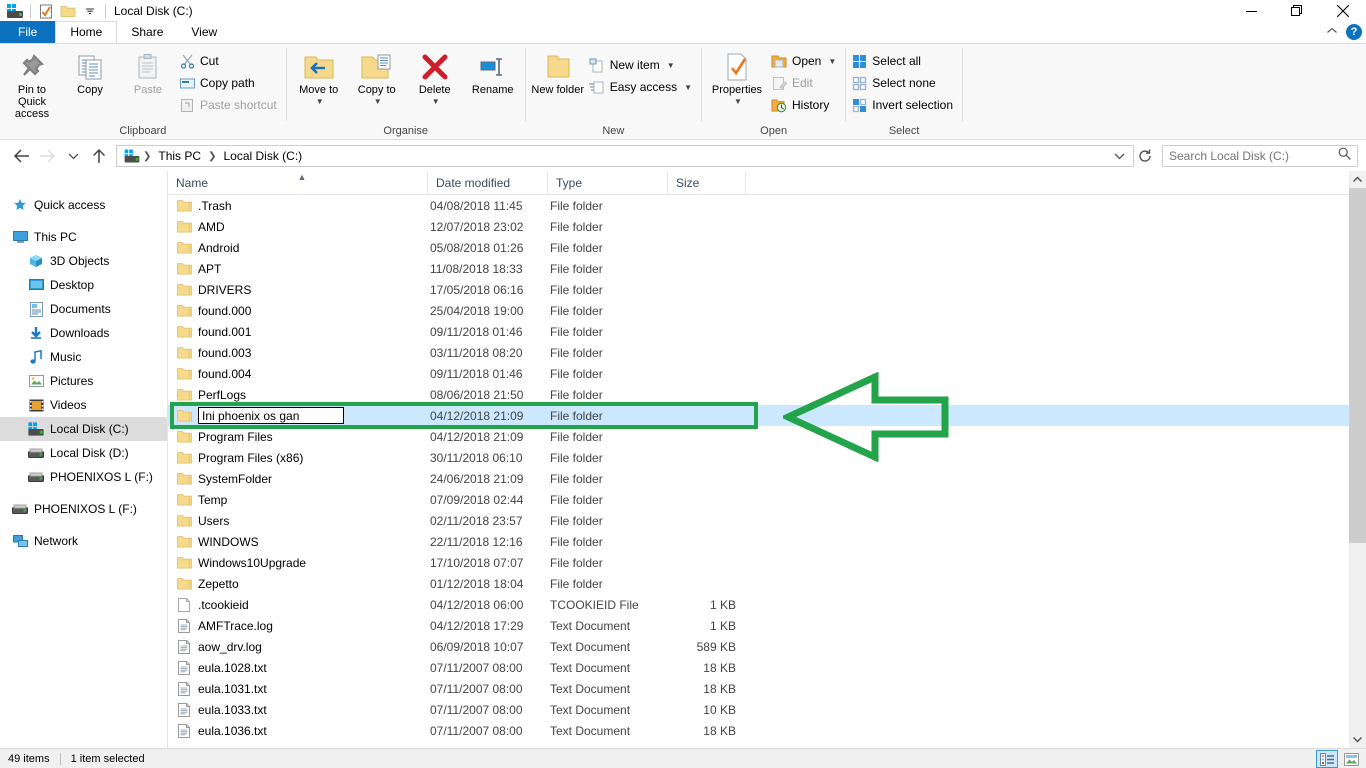  Describe the element at coordinates (83, 237) in the screenshot. I see `sidebar-item-this-pc: This PC` at that location.